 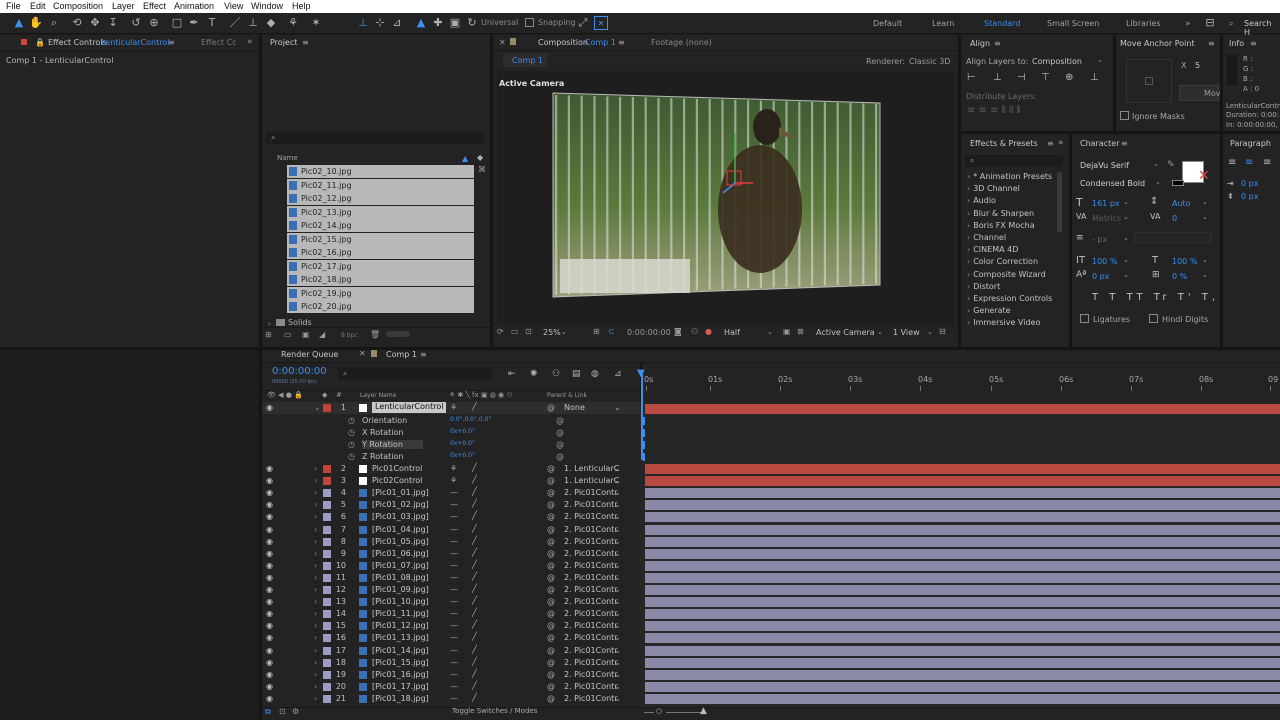 What do you see at coordinates (77, 42) in the screenshot?
I see `effect-controls-tab: Effect Controls` at bounding box center [77, 42].